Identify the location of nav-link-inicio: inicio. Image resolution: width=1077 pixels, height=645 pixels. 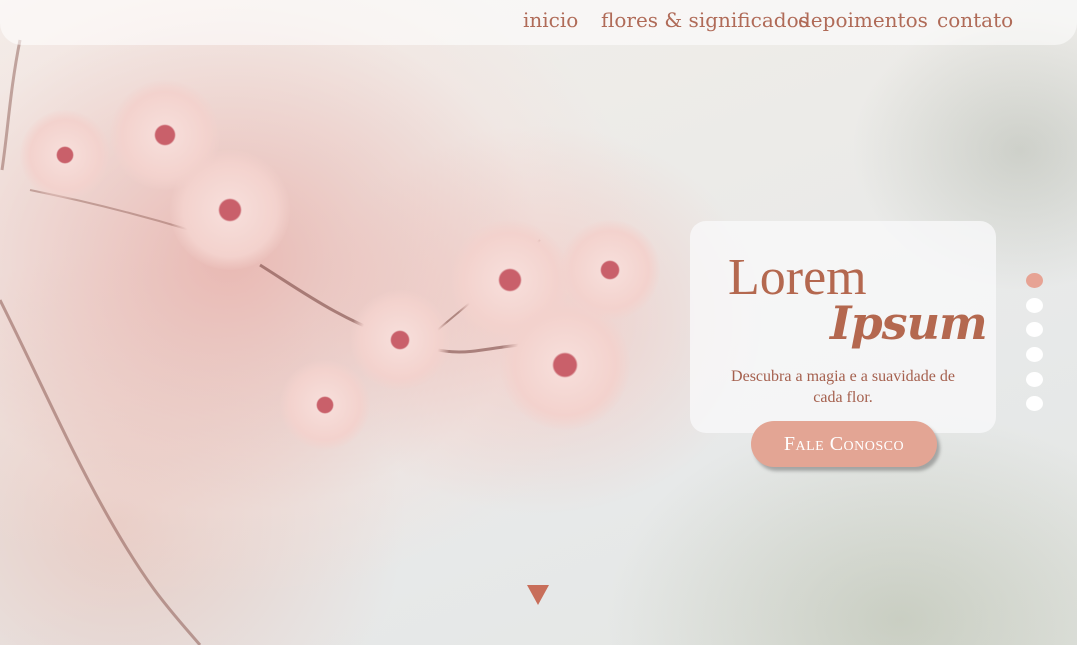
(550, 20).